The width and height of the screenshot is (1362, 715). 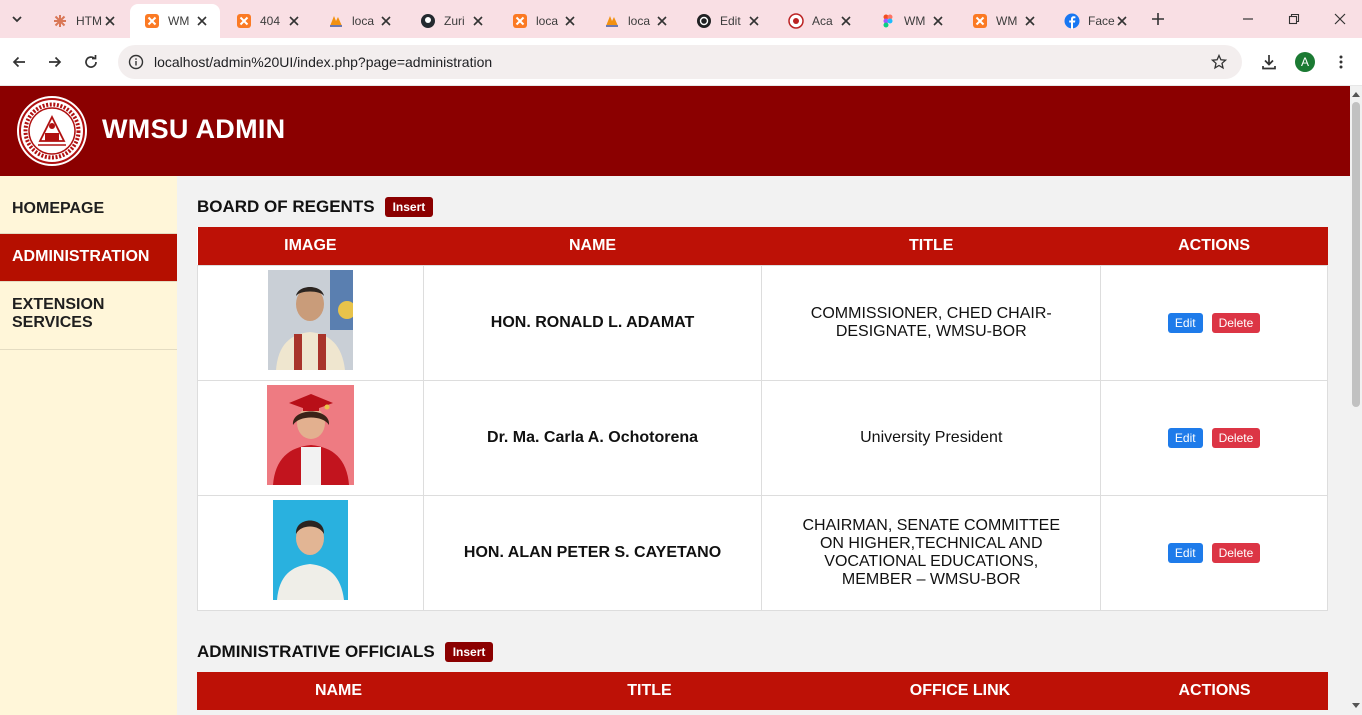 What do you see at coordinates (428, 21) in the screenshot?
I see `github-icon` at bounding box center [428, 21].